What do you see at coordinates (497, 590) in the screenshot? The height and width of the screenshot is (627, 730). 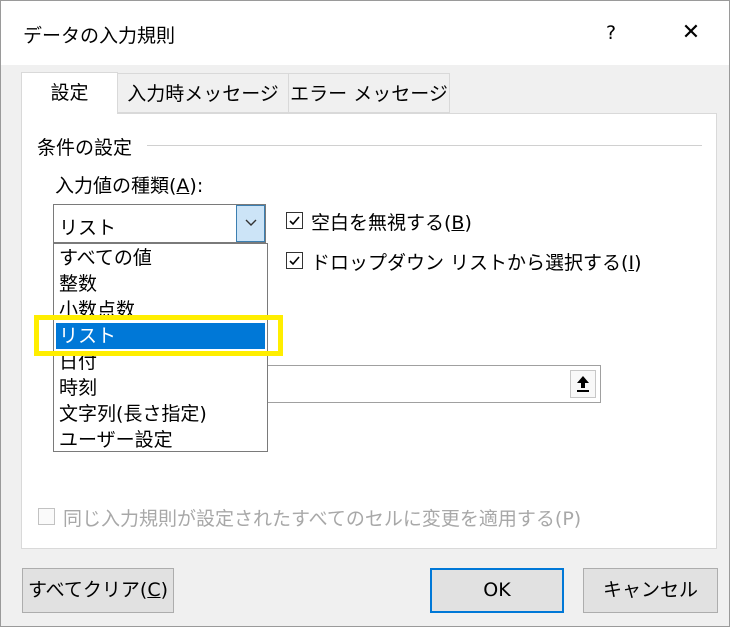 I see `ok-button: OK` at bounding box center [497, 590].